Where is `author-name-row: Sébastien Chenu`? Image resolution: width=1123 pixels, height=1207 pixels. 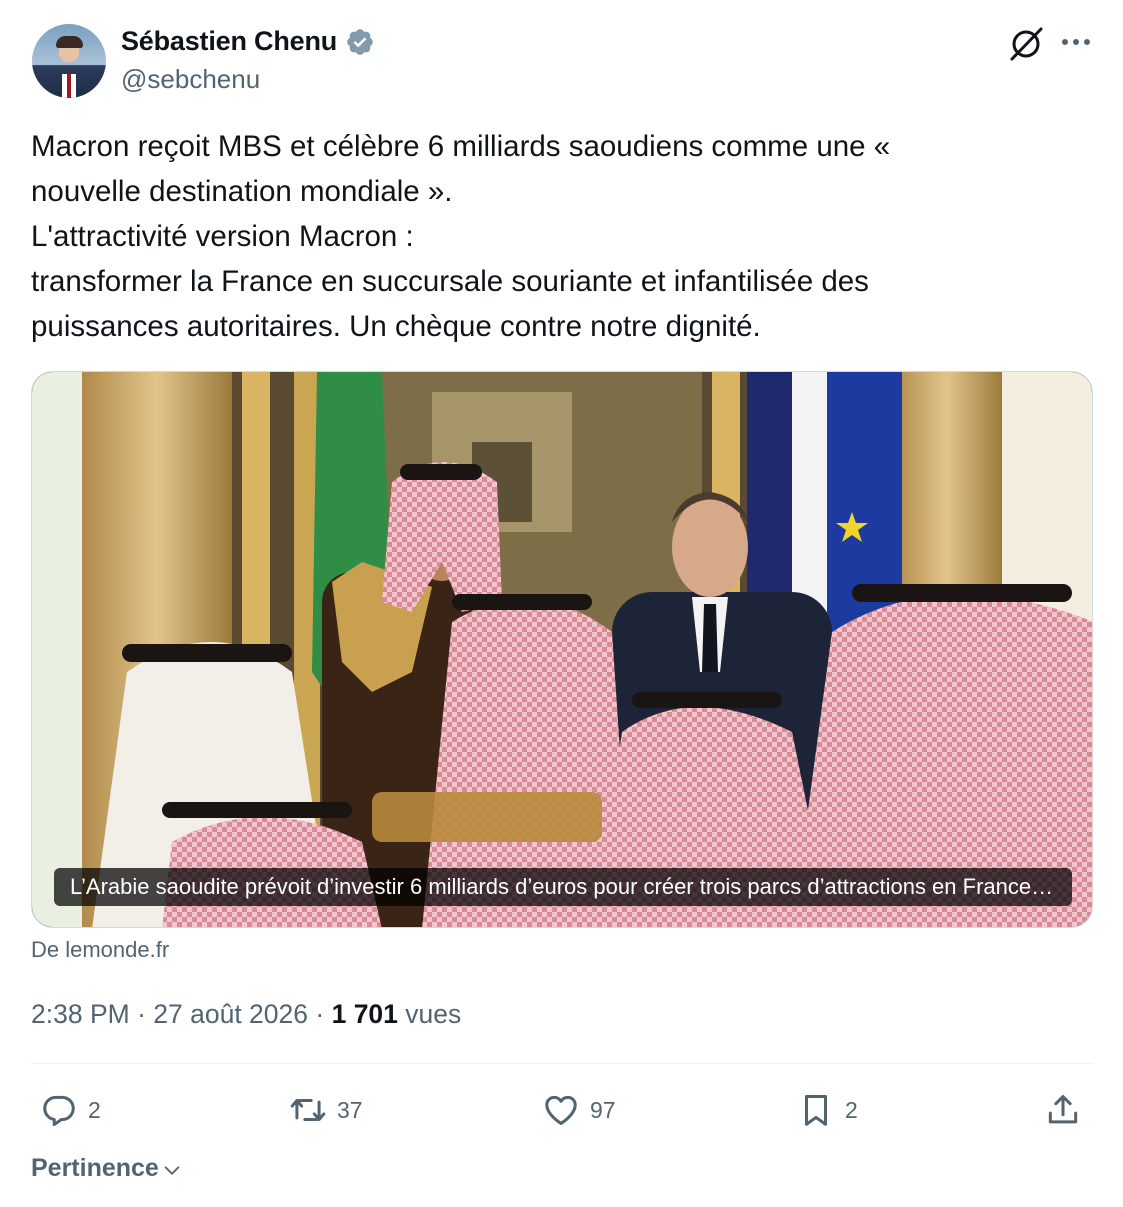
author-name-row: Sébastien Chenu is located at coordinates (248, 41).